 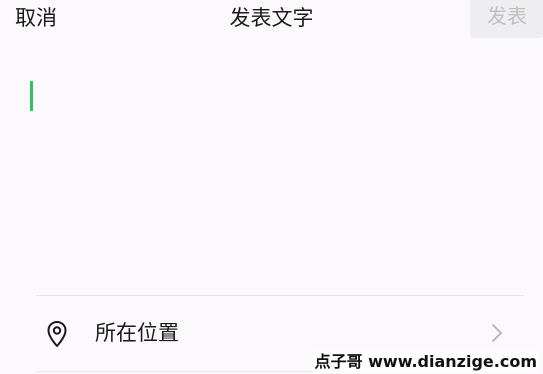 I want to click on location-pin-icon, so click(x=57, y=334).